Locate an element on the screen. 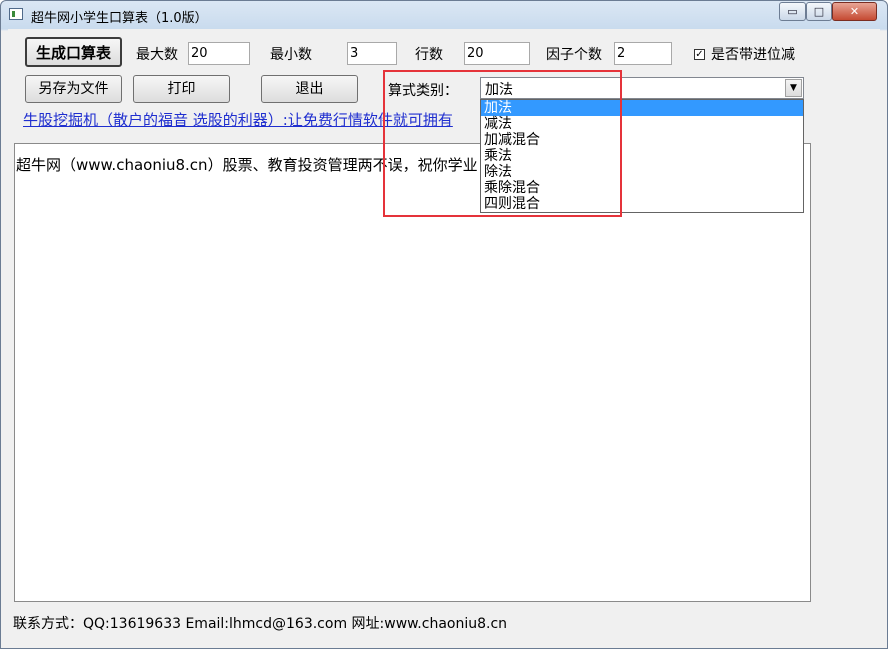 This screenshot has width=888, height=649. rows-label: 行数 is located at coordinates (429, 55).